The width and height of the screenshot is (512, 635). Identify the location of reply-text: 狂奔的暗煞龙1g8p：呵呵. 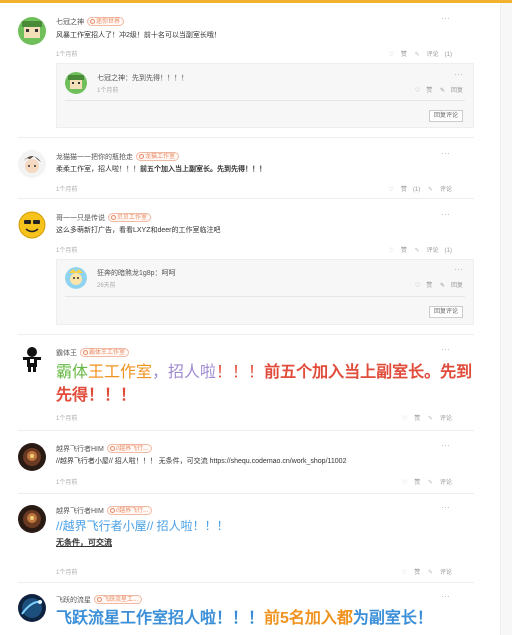
(136, 273).